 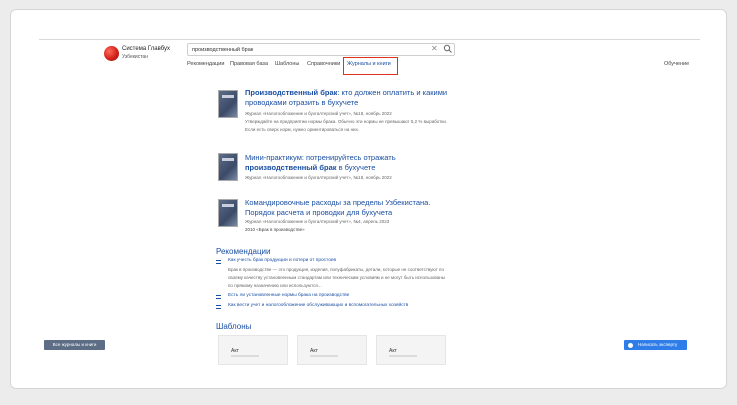 What do you see at coordinates (205, 64) in the screenshot?
I see `tab-recommendations: Рекомендации` at bounding box center [205, 64].